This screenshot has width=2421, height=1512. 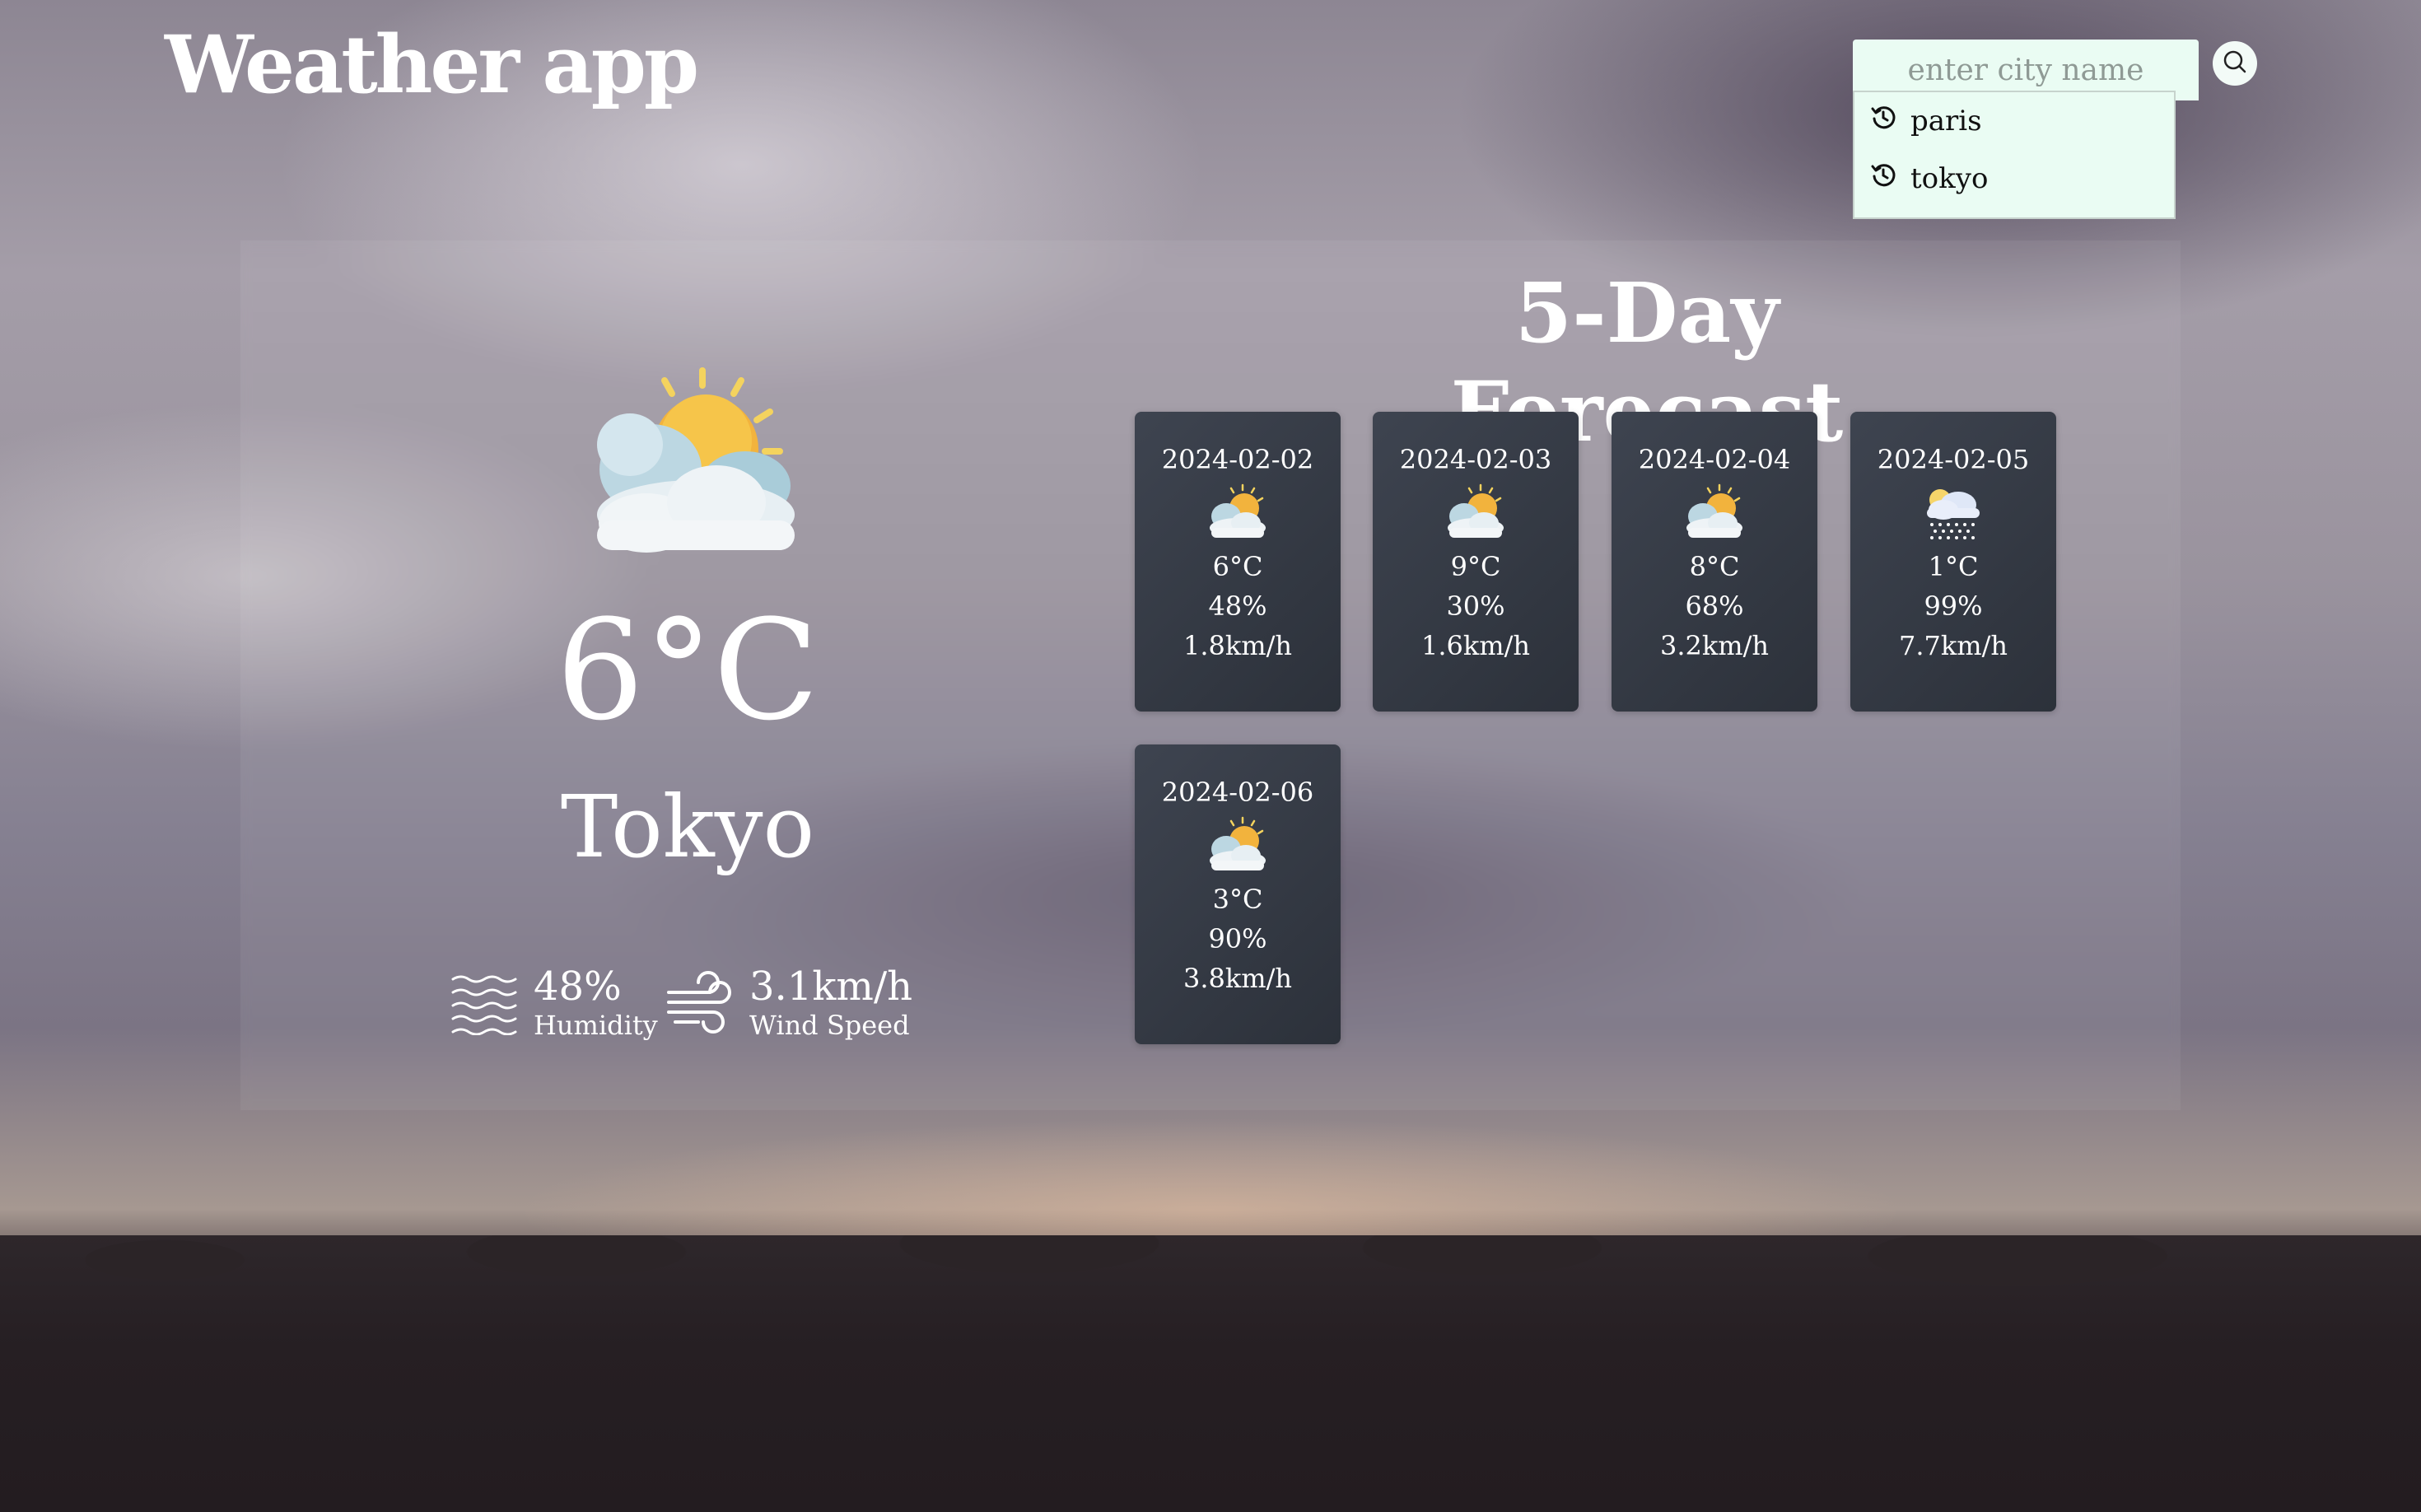 I want to click on forecast-humidity: 99%, so click(x=1953, y=606).